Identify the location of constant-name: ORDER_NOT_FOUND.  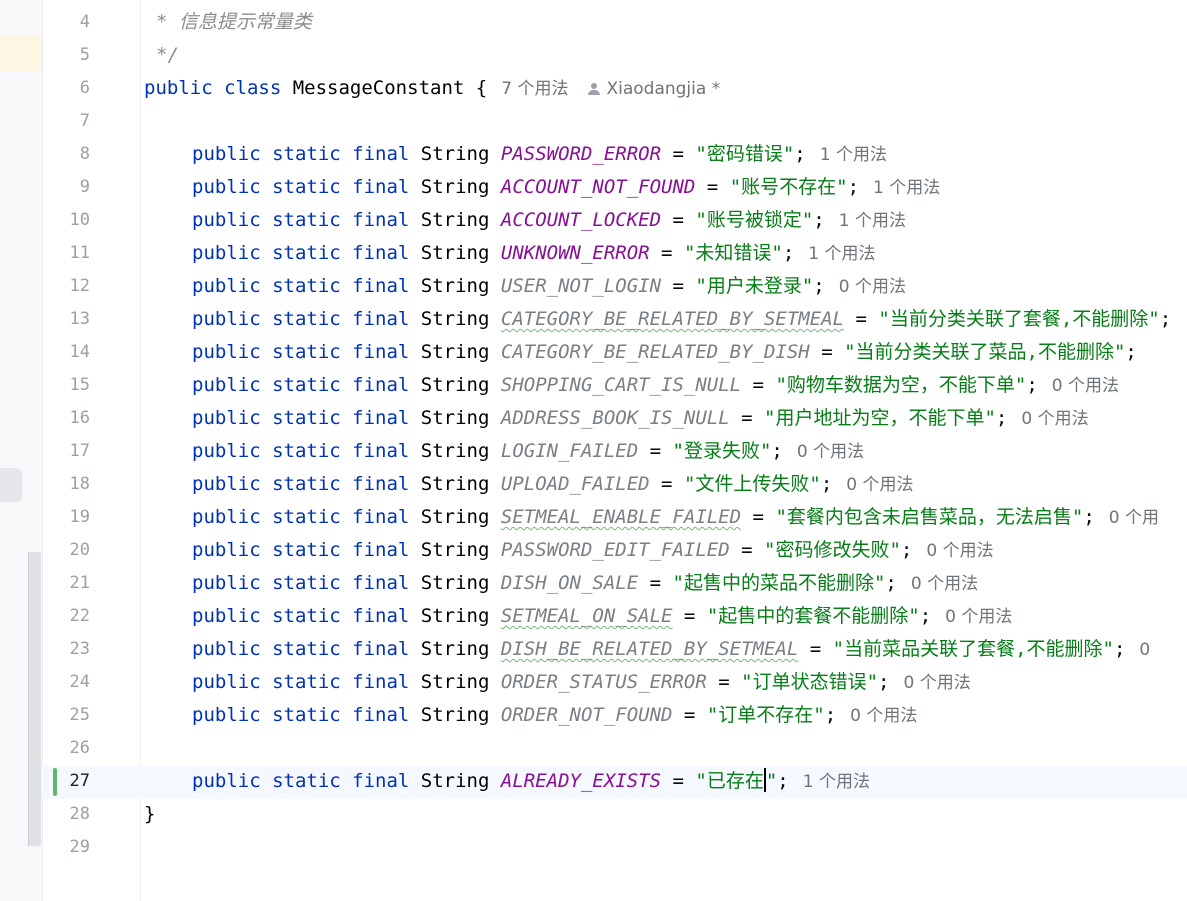
(587, 715).